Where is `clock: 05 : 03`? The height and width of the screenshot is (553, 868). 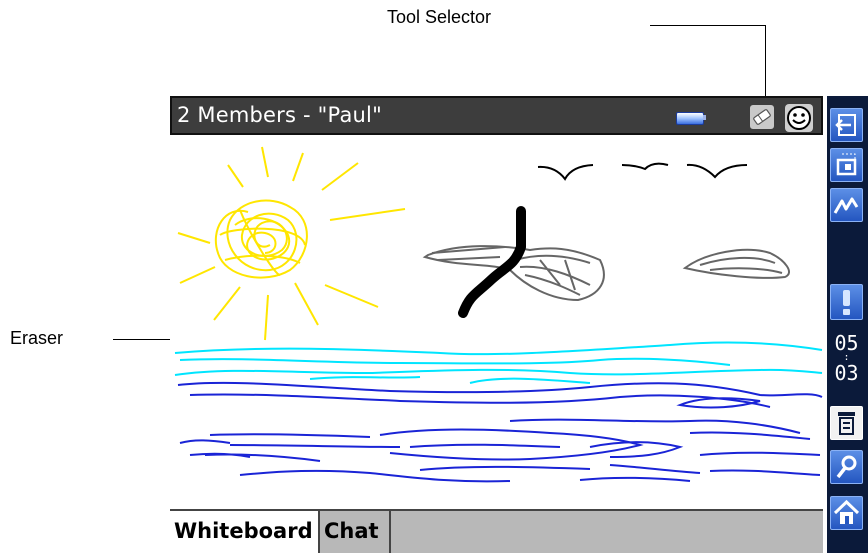 clock: 05 : 03 is located at coordinates (846, 364).